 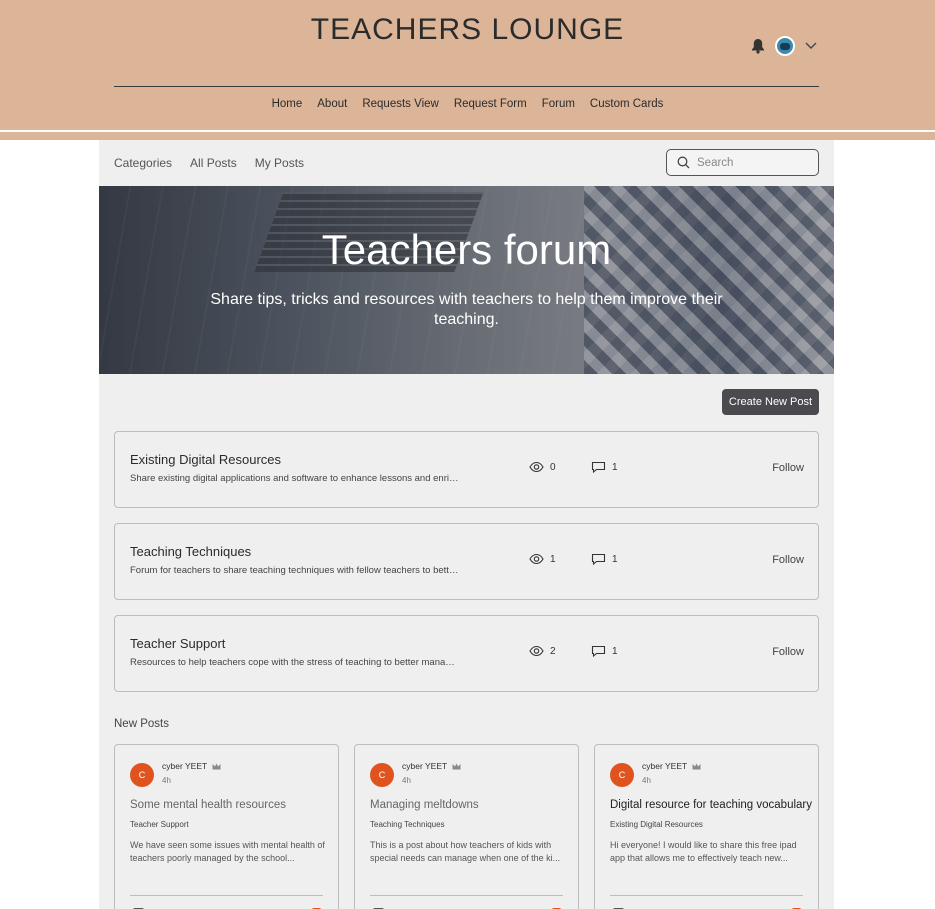 I want to click on post-category: Teacher Support, so click(x=159, y=824).